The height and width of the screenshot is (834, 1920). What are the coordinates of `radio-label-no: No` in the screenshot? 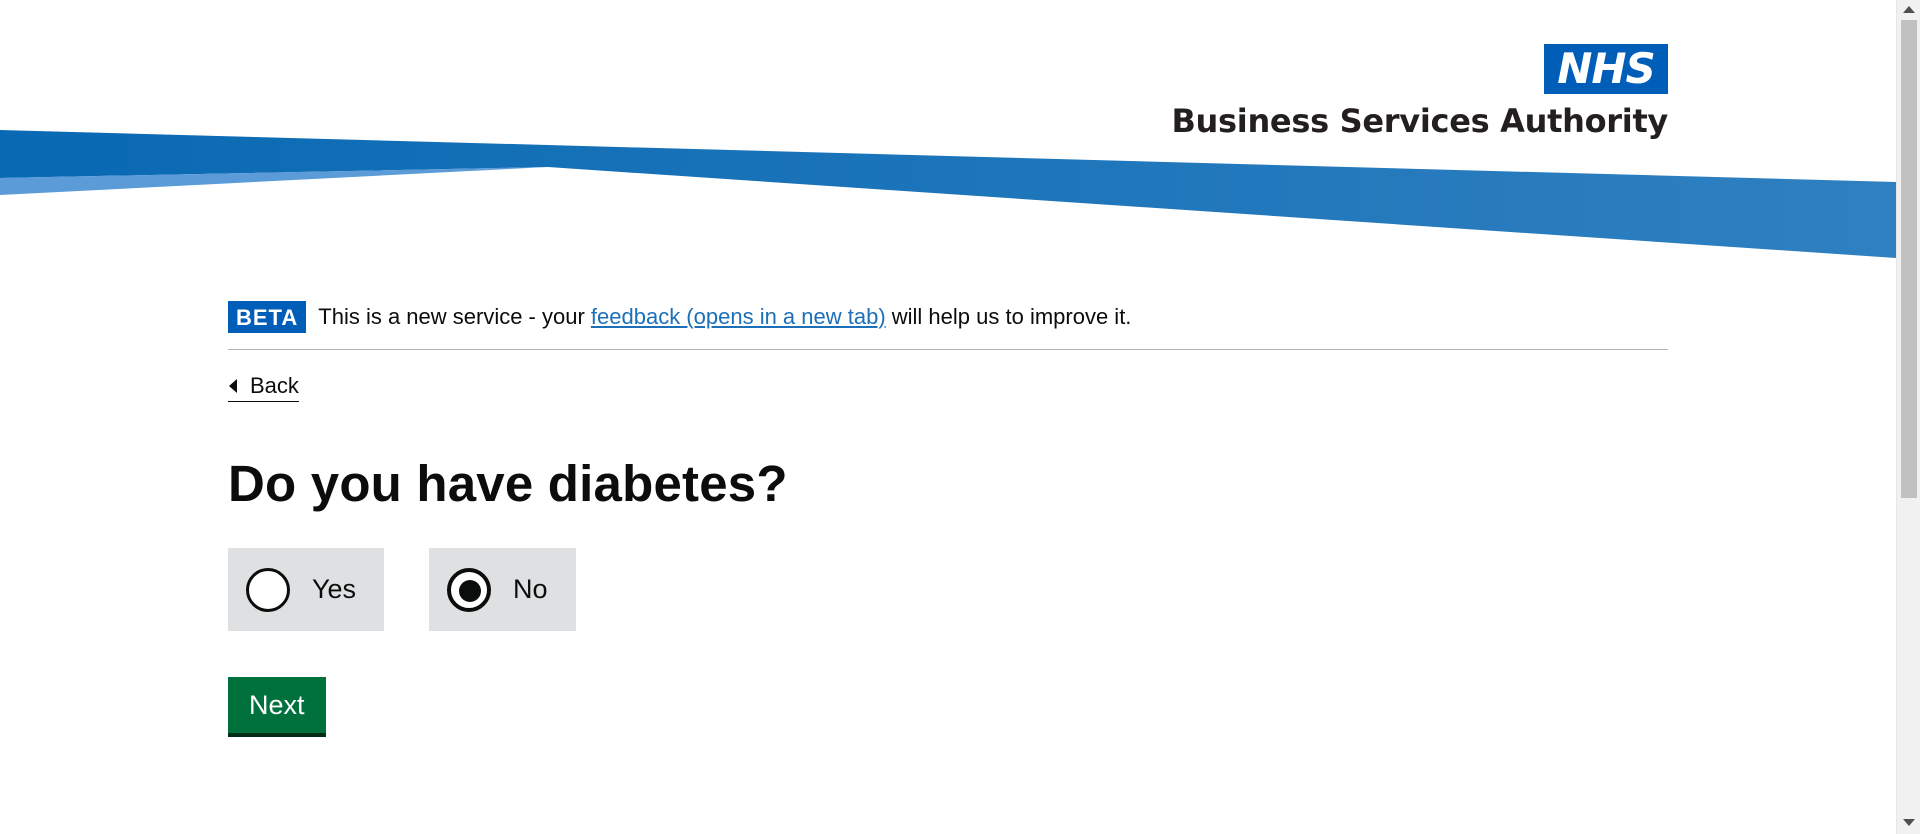 It's located at (530, 589).